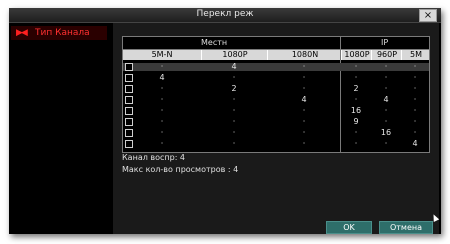  I want to click on group-header-local: Местн, so click(214, 42).